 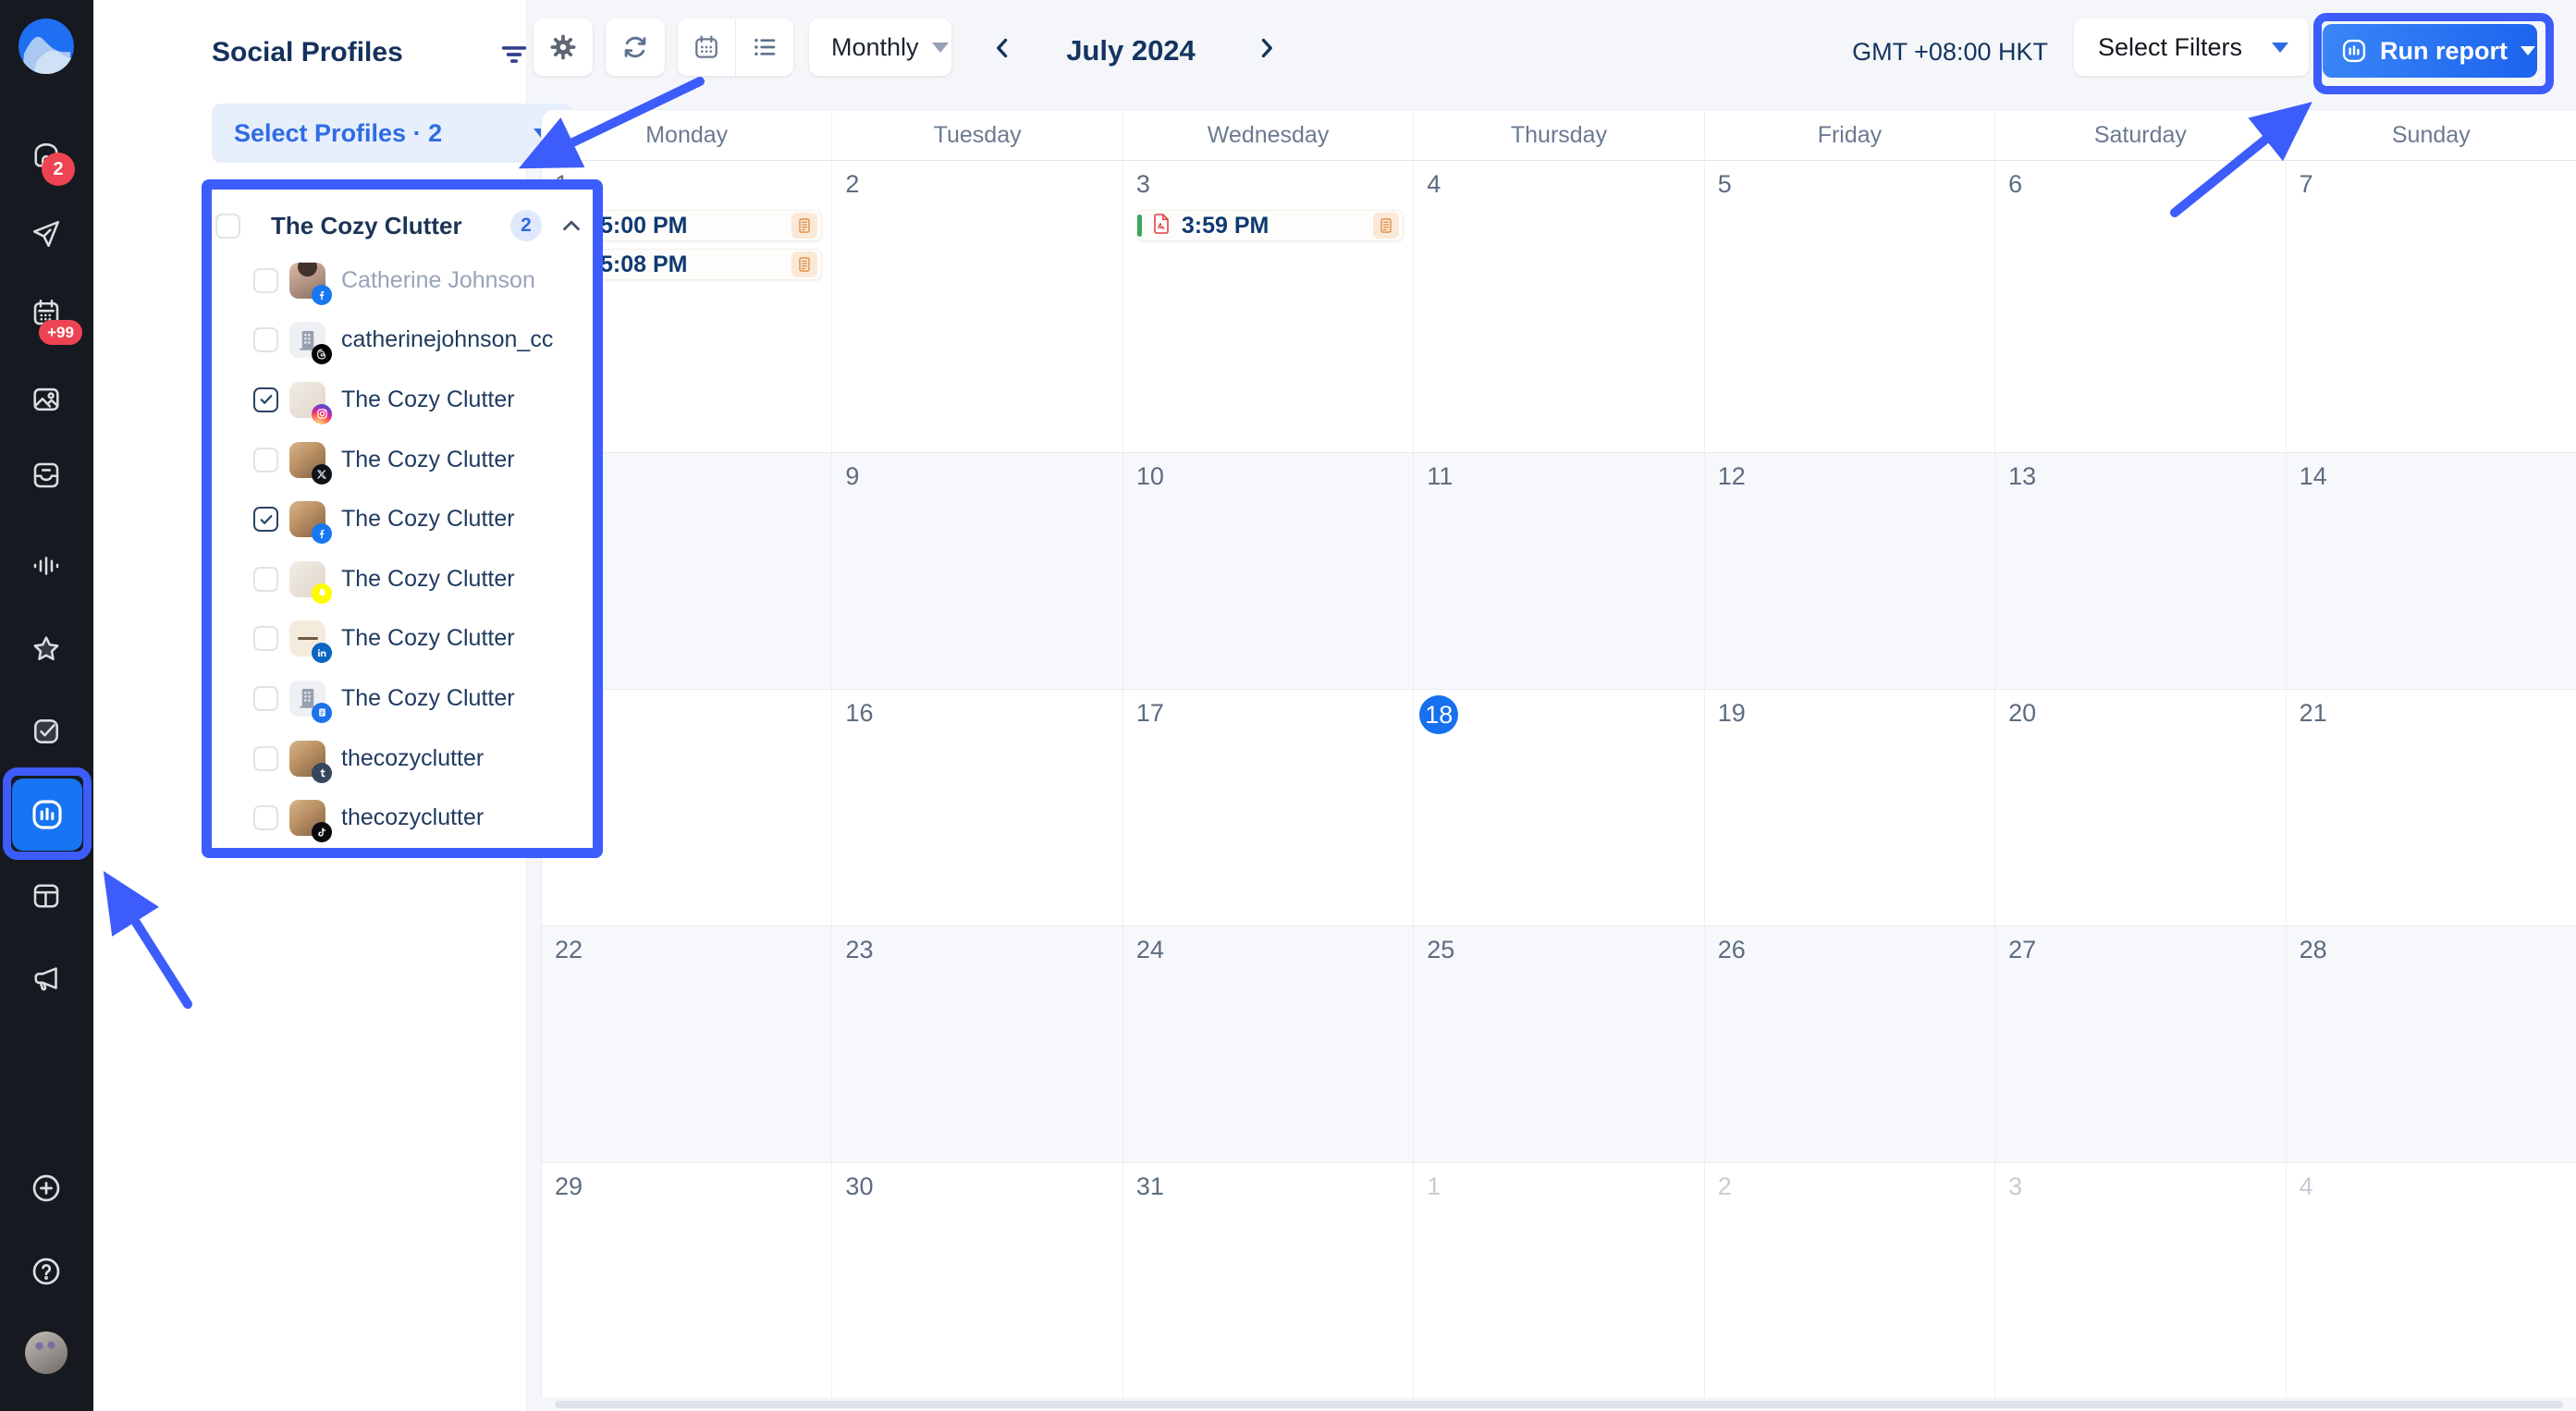 I want to click on previous-month-button, so click(x=1003, y=48).